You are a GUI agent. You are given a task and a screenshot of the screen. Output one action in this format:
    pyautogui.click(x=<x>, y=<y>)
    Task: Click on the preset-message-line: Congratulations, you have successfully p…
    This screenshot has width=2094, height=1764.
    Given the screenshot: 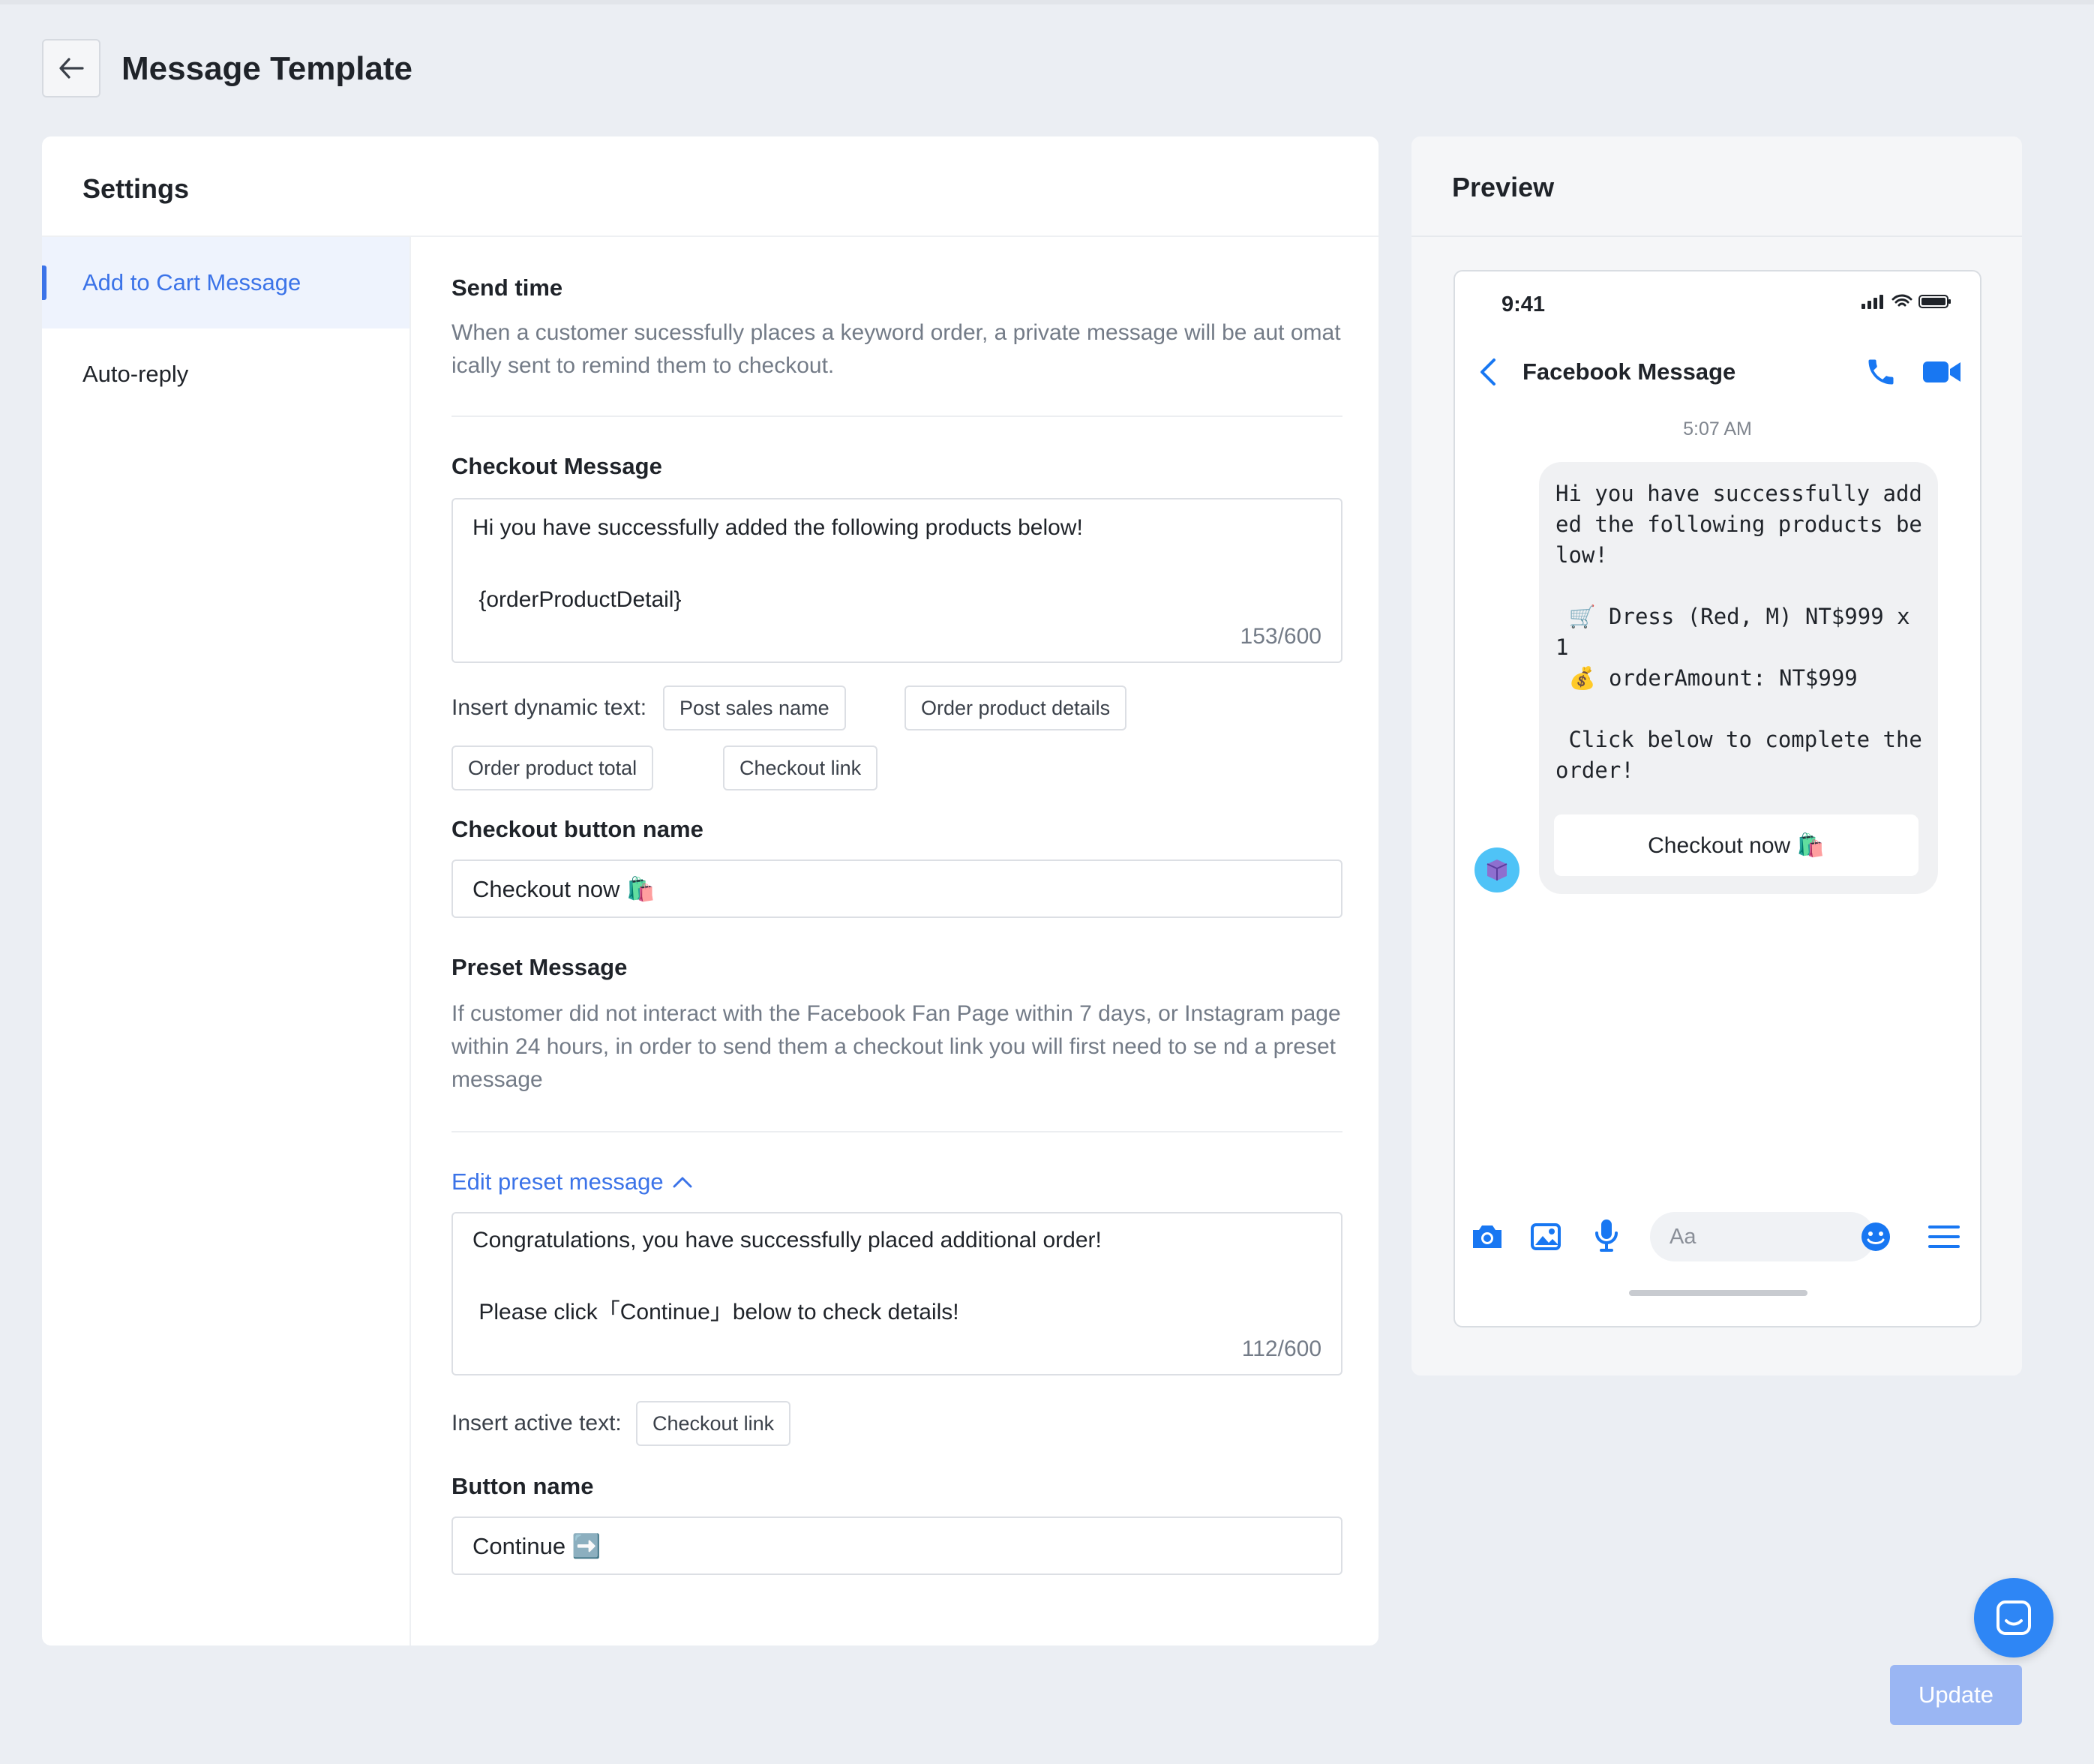 What is the action you would take?
    pyautogui.click(x=787, y=1240)
    